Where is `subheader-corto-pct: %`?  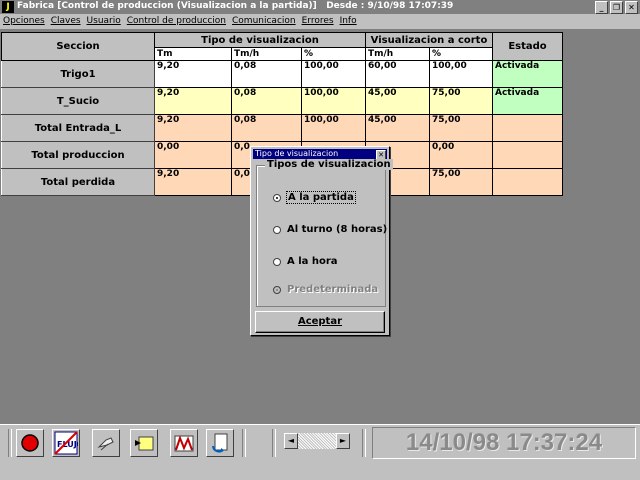 subheader-corto-pct: % is located at coordinates (461, 54).